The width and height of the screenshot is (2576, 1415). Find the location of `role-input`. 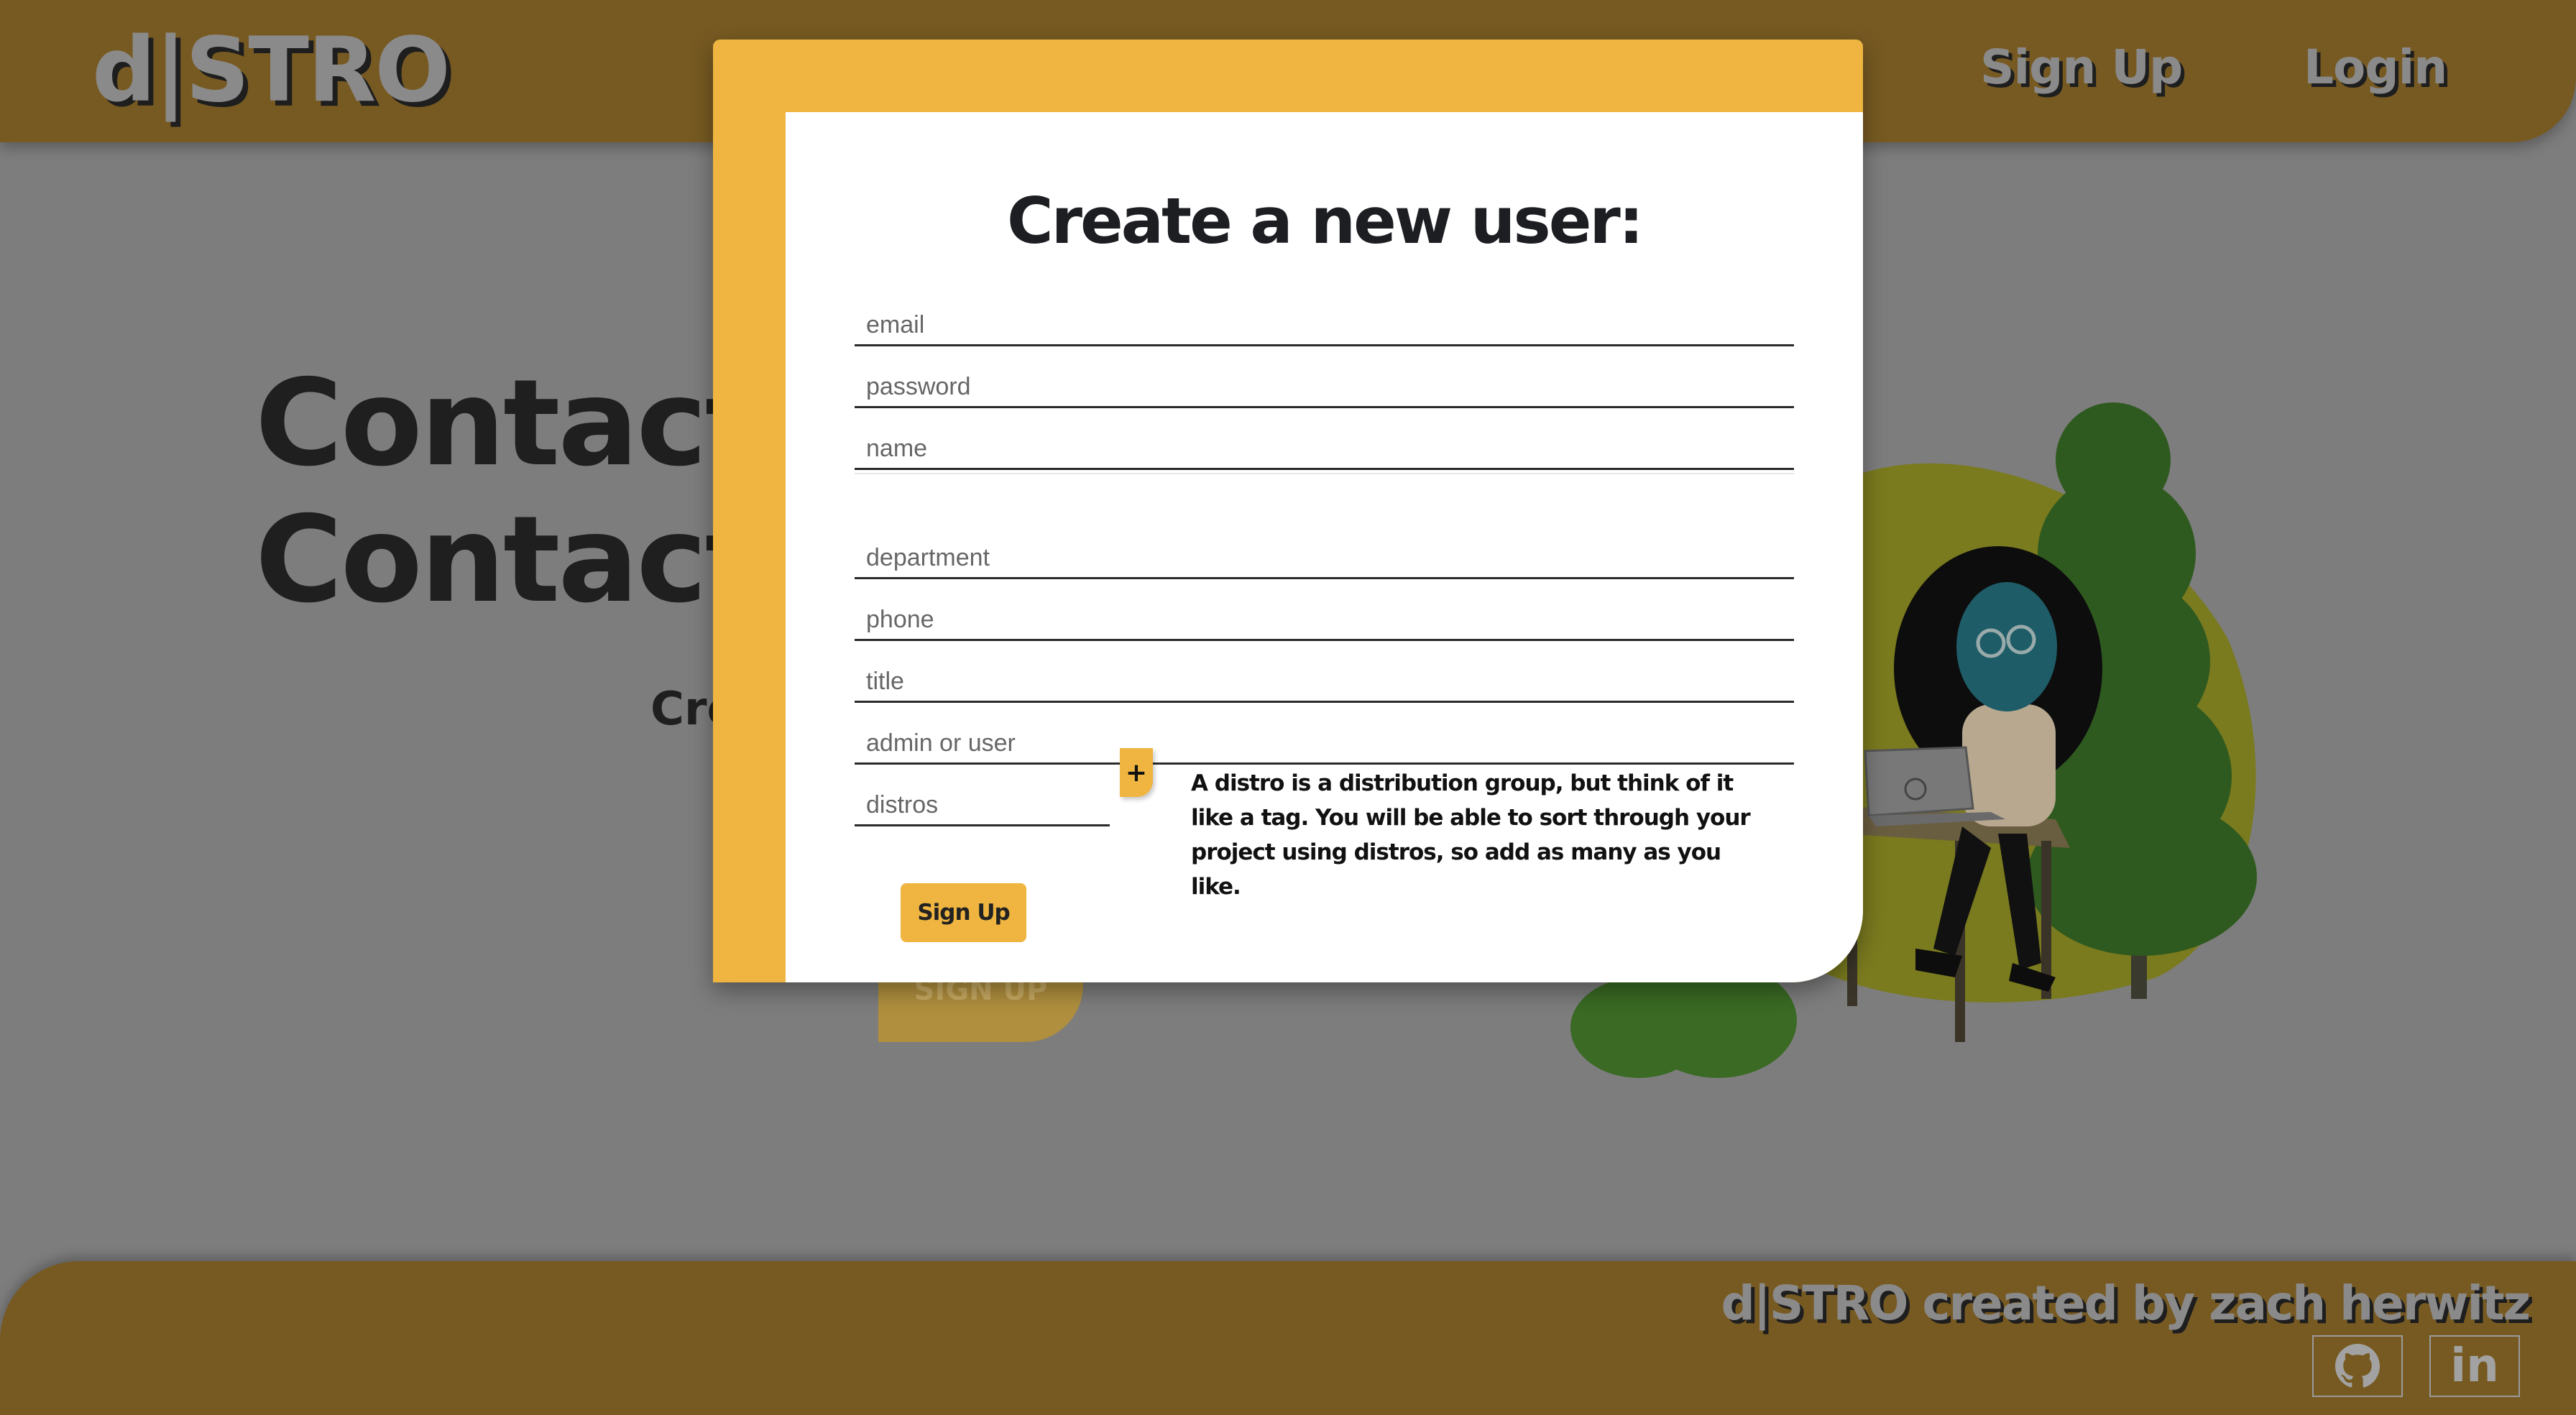

role-input is located at coordinates (1324, 745).